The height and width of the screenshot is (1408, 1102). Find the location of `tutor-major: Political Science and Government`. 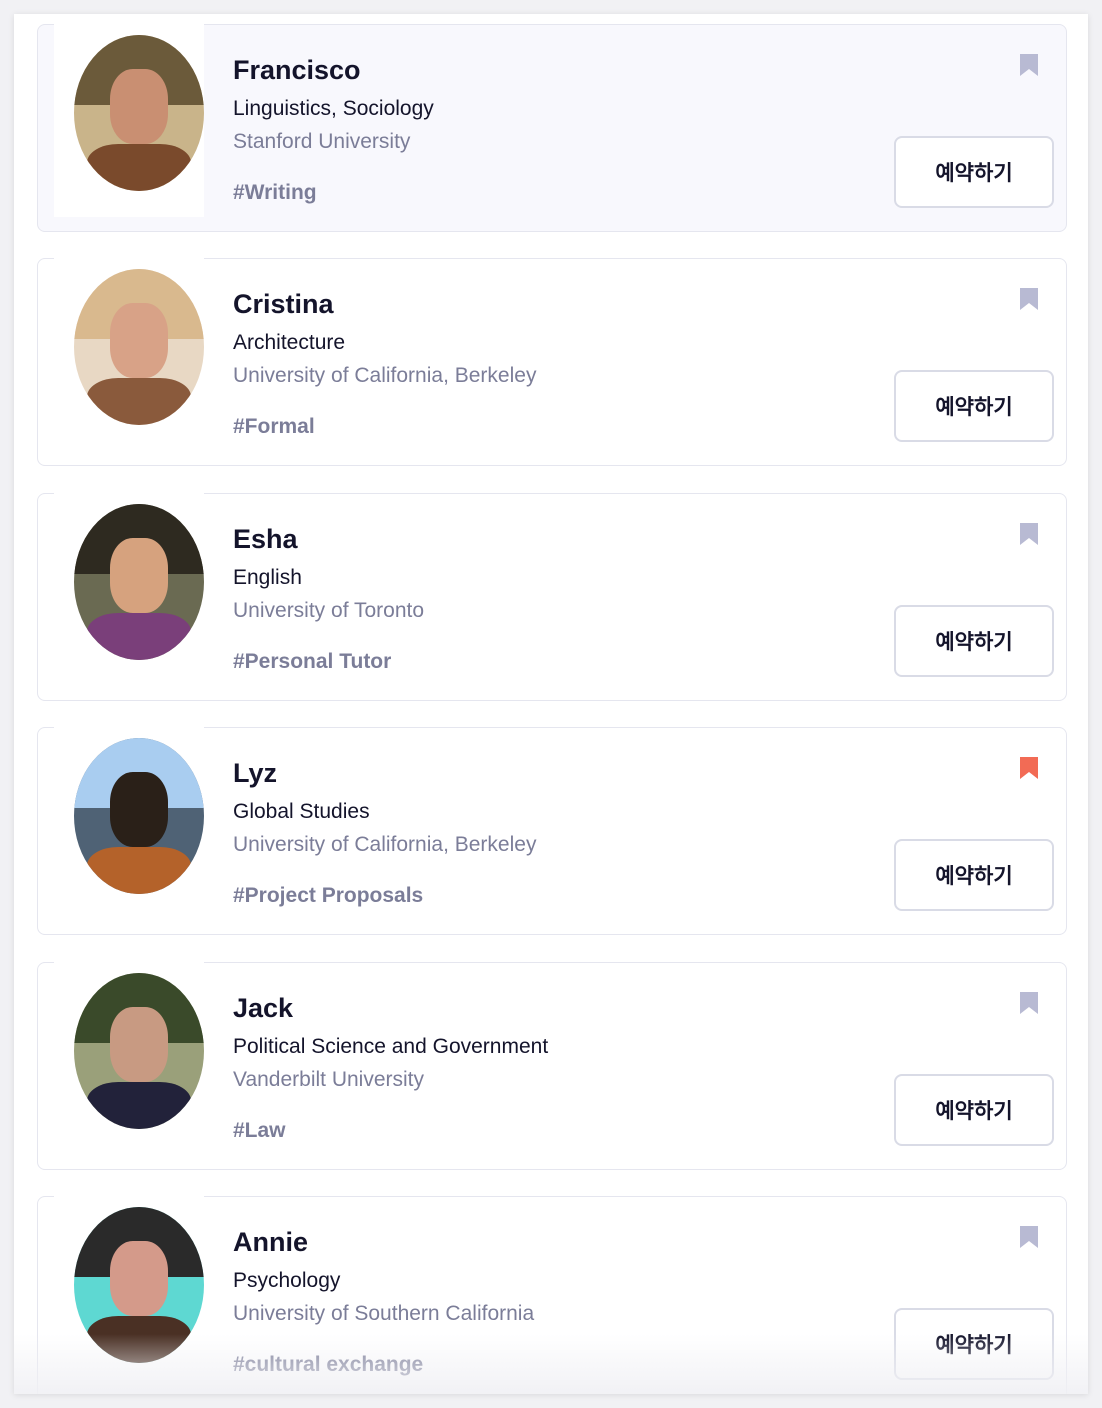

tutor-major: Political Science and Government is located at coordinates (391, 1046).